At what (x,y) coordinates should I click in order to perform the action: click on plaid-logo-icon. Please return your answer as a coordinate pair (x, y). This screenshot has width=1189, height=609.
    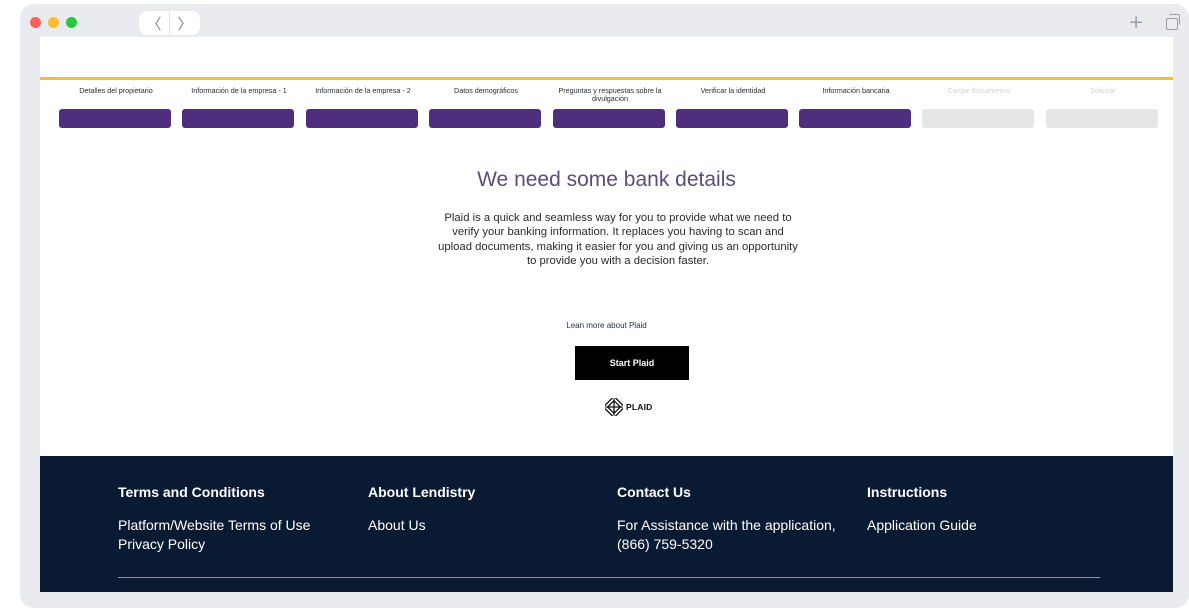
    Looking at the image, I should click on (614, 407).